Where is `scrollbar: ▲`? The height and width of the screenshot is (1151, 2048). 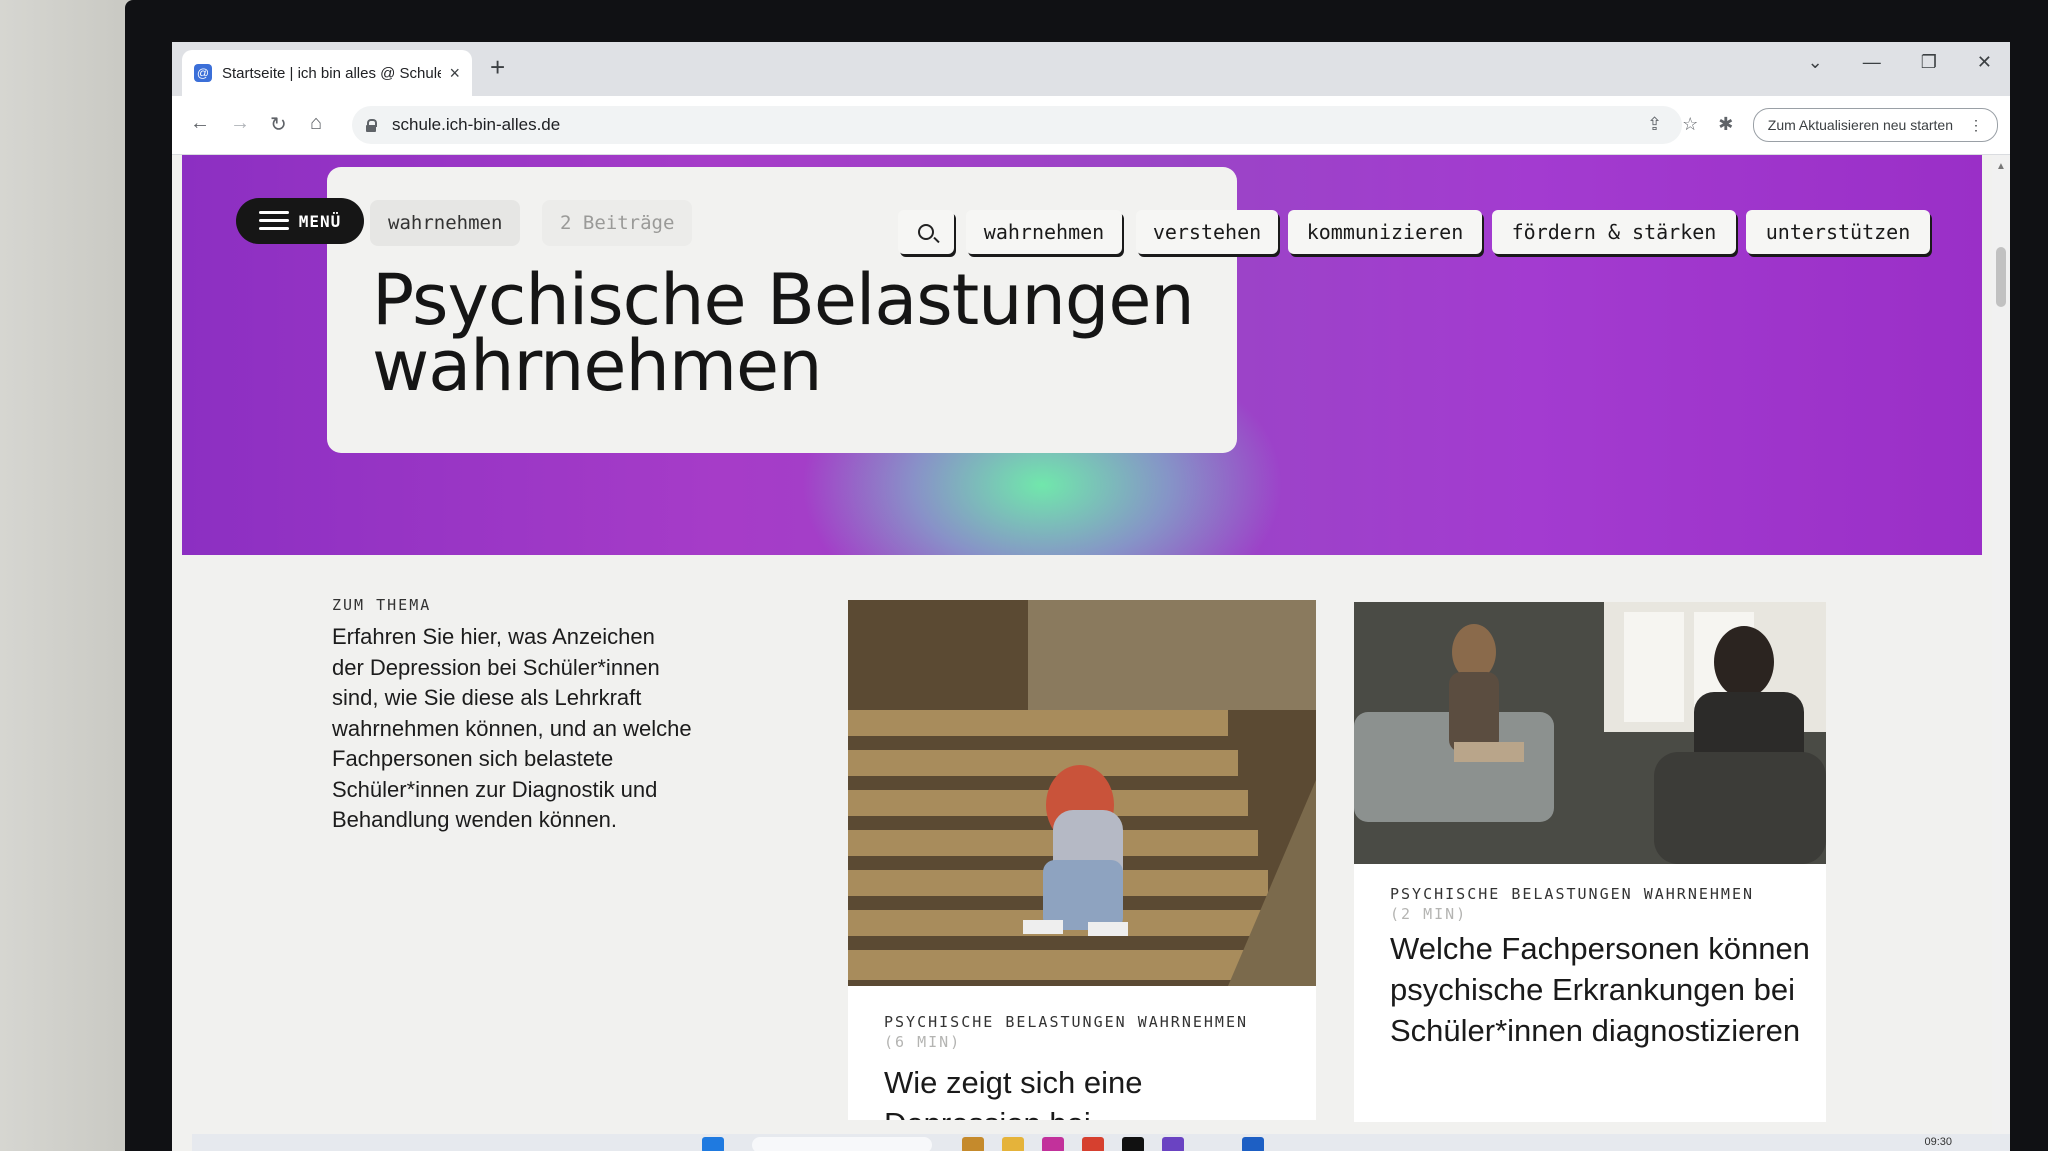
scrollbar: ▲ is located at coordinates (2001, 653).